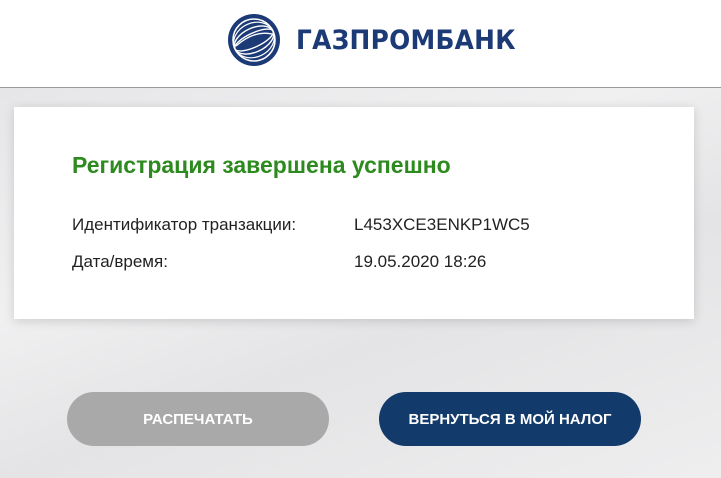  I want to click on brand-logo: ГАЗПРОМБАНК, so click(380, 40).